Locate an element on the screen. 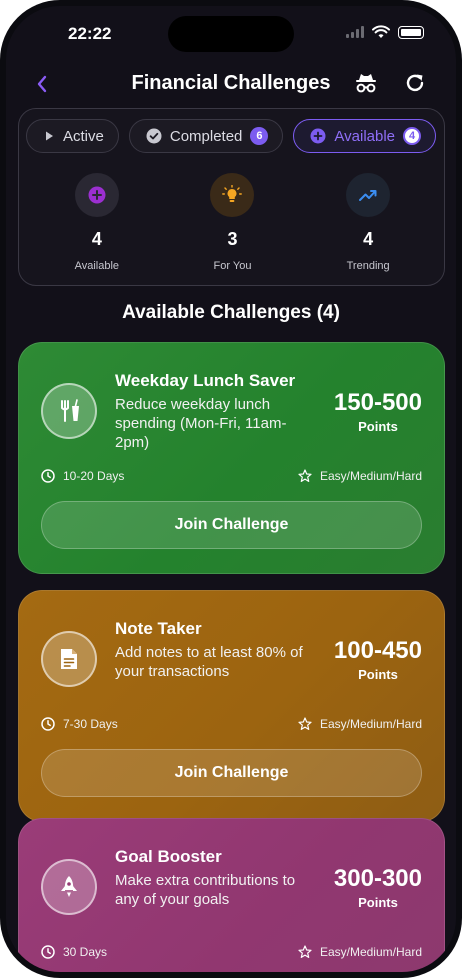 Image resolution: width=462 pixels, height=978 pixels. tab-completed: Completed 6 is located at coordinates (206, 136).